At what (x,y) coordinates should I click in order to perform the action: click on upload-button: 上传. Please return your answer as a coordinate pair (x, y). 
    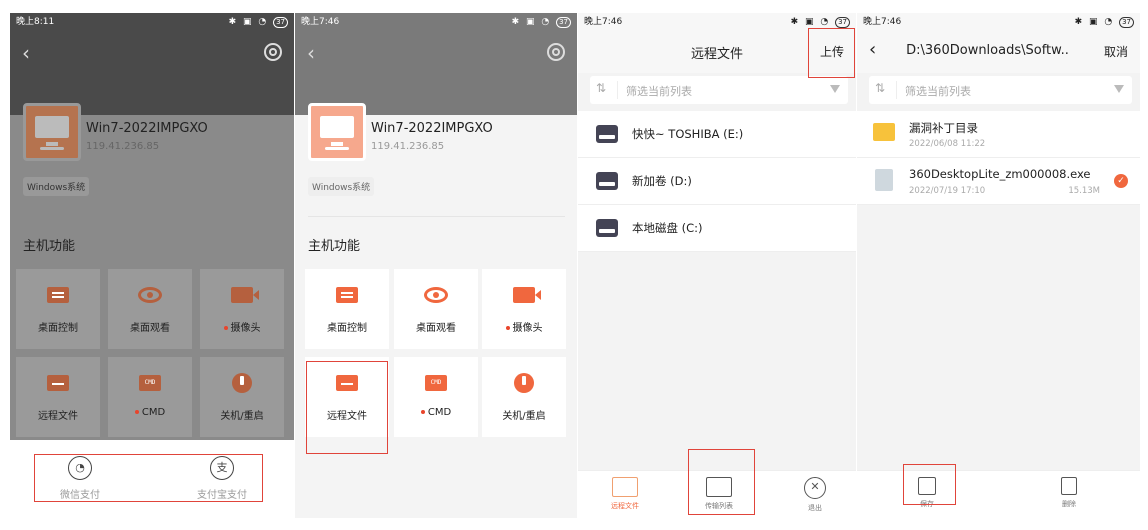
    Looking at the image, I should click on (832, 51).